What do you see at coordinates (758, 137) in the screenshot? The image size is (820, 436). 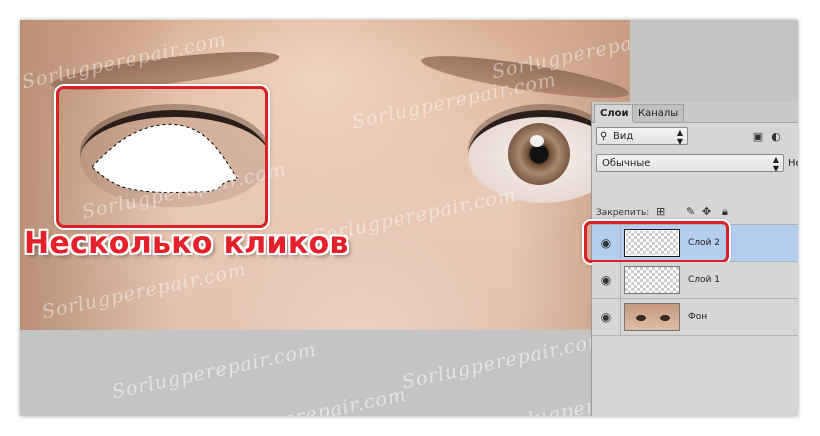 I see `image-icon: ▣` at bounding box center [758, 137].